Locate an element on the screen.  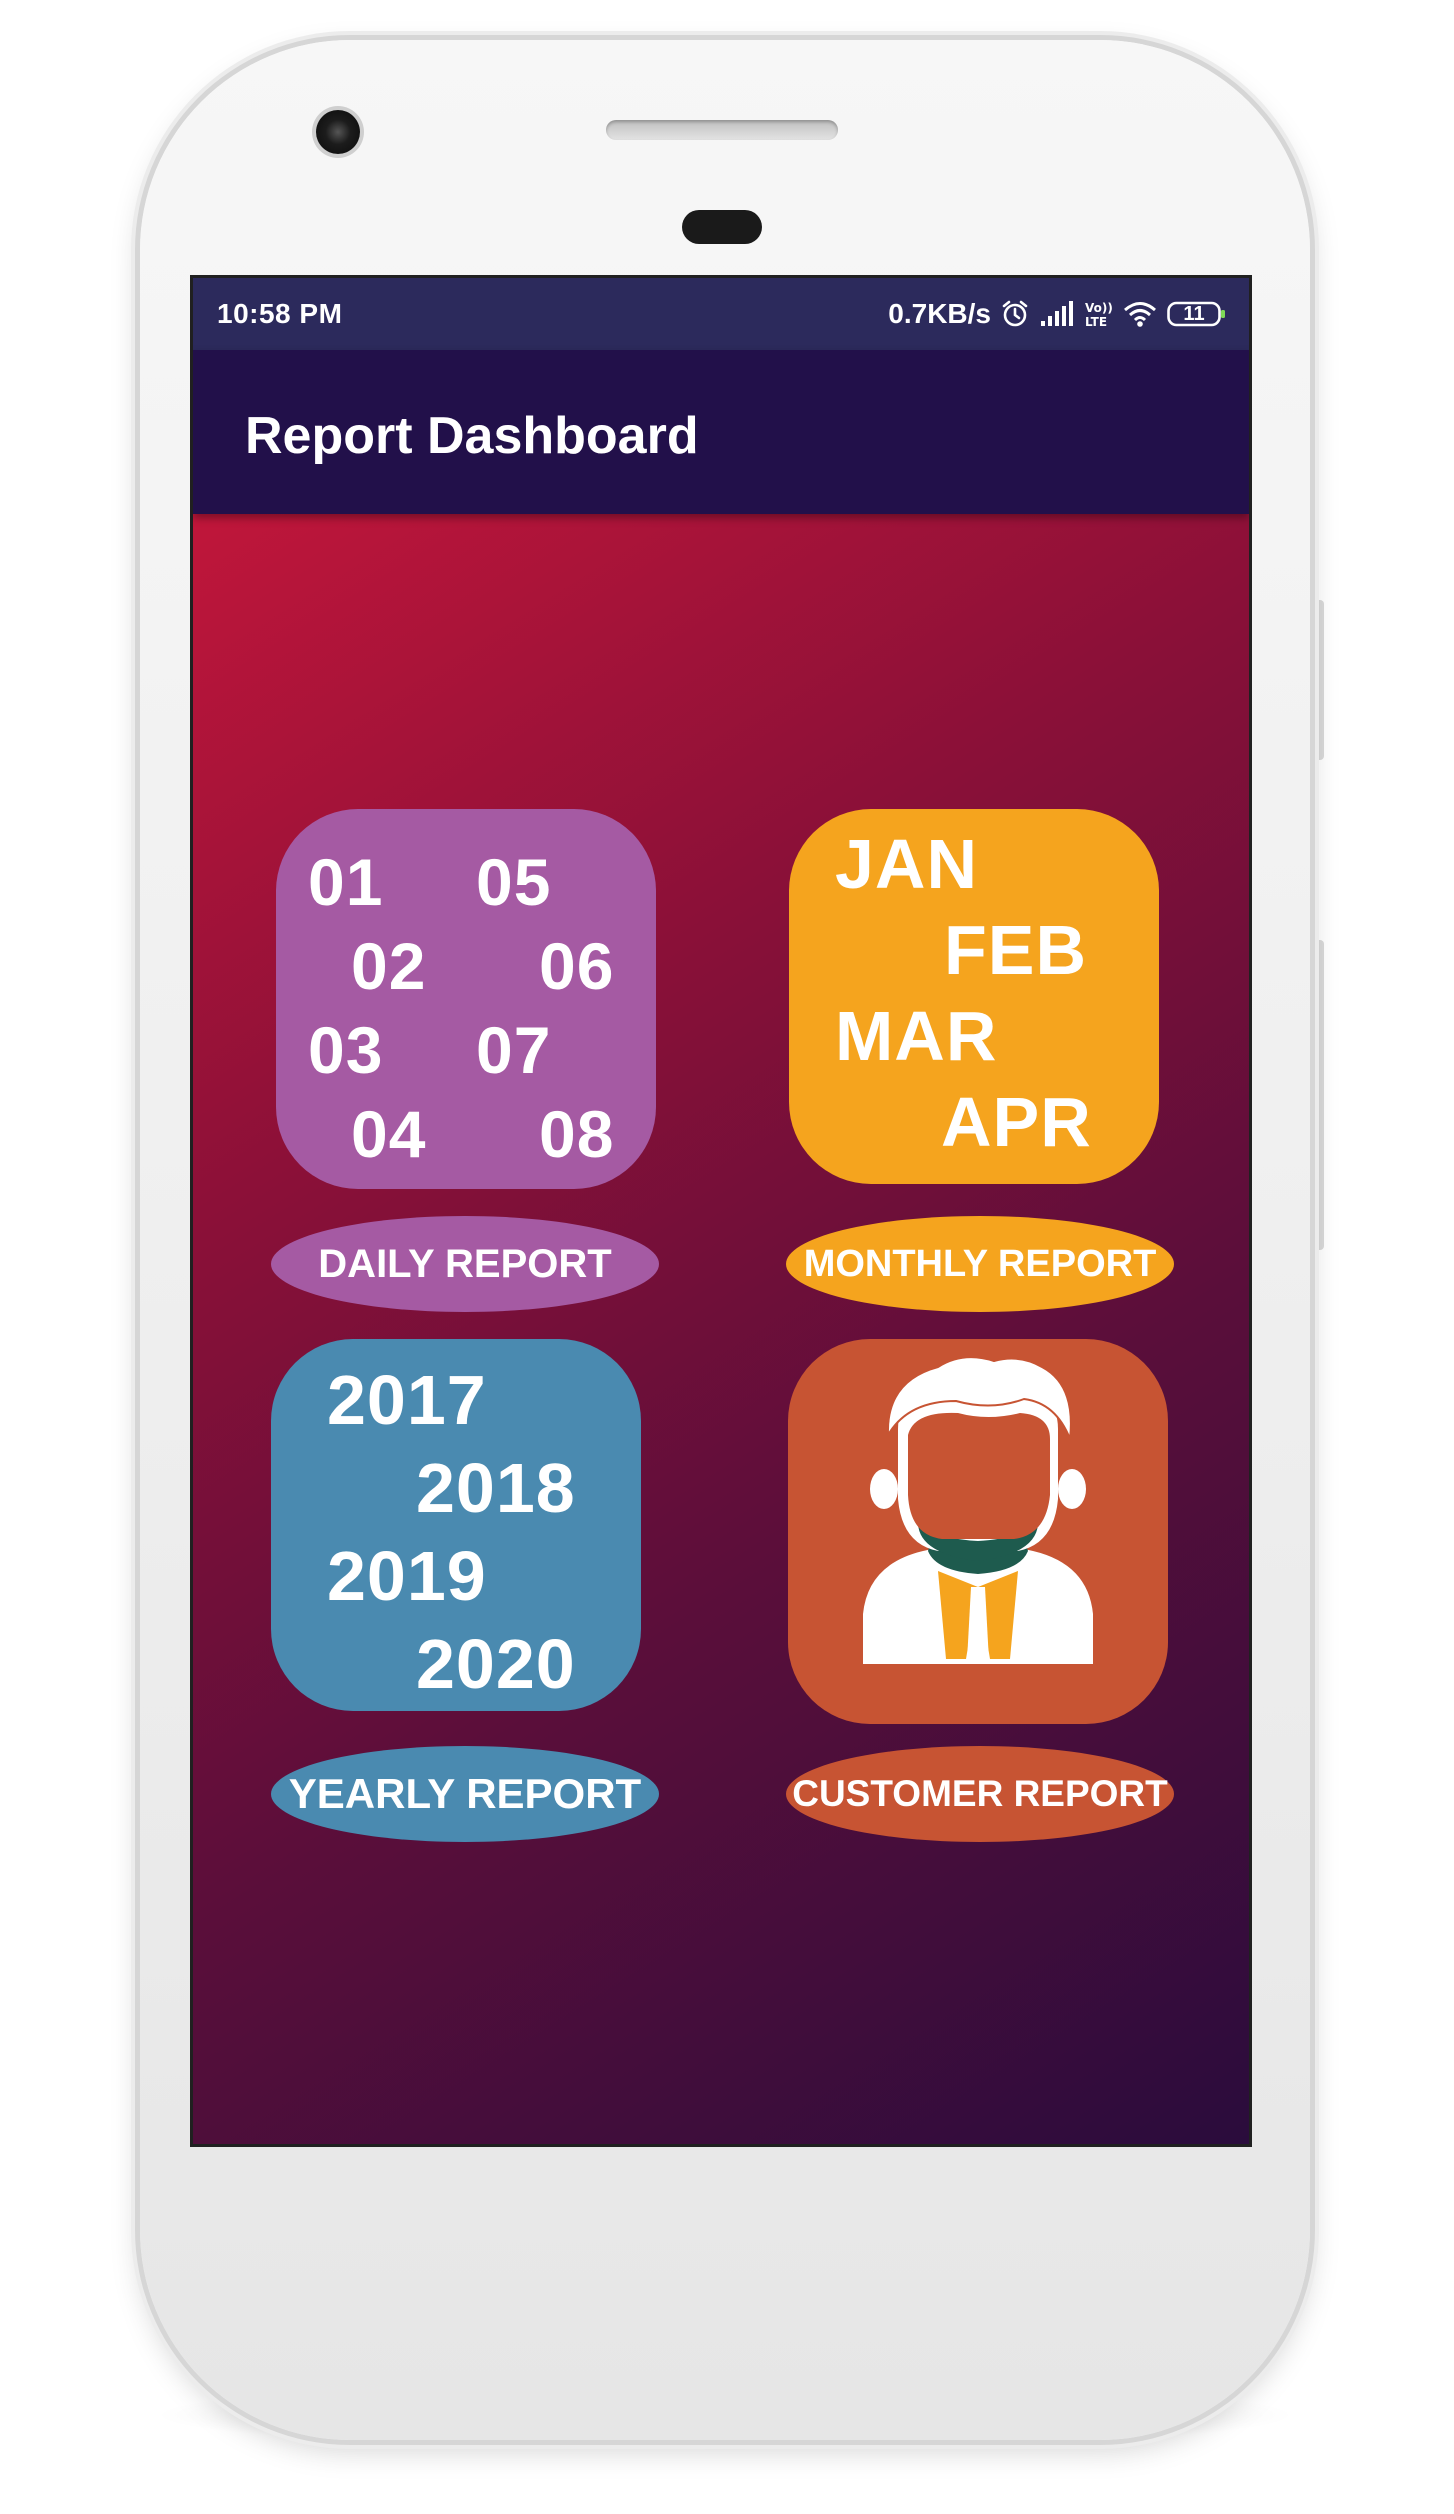
wifi-icon is located at coordinates (1140, 314).